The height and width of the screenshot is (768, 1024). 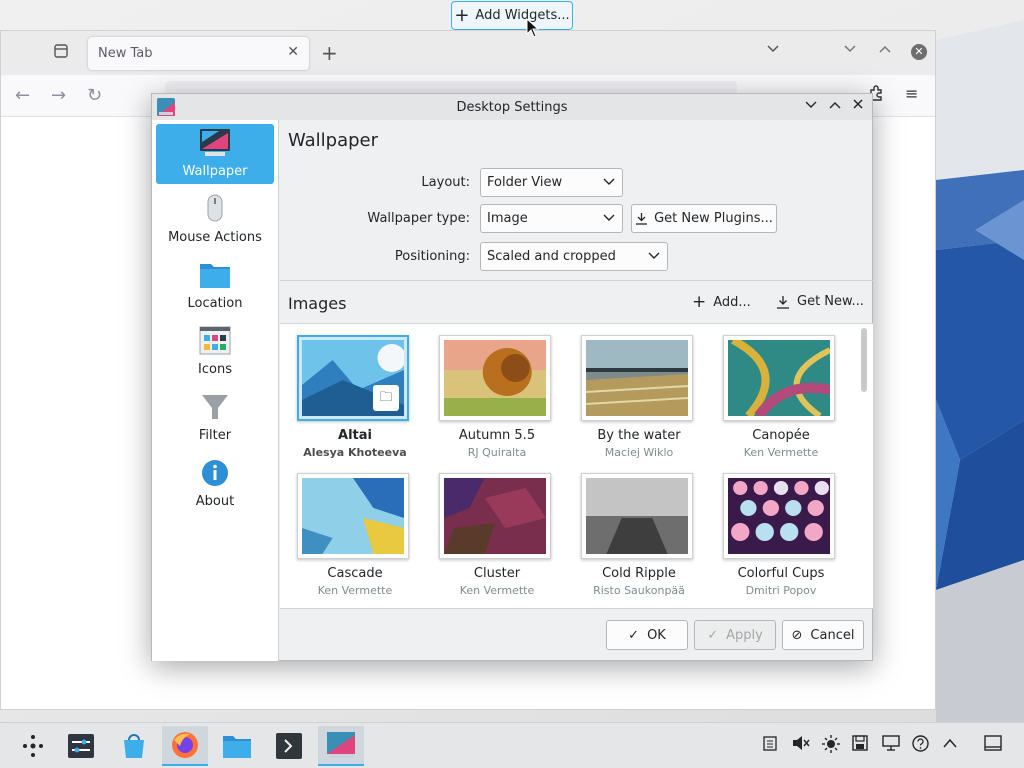 I want to click on menu-icon: ≡, so click(x=911, y=93).